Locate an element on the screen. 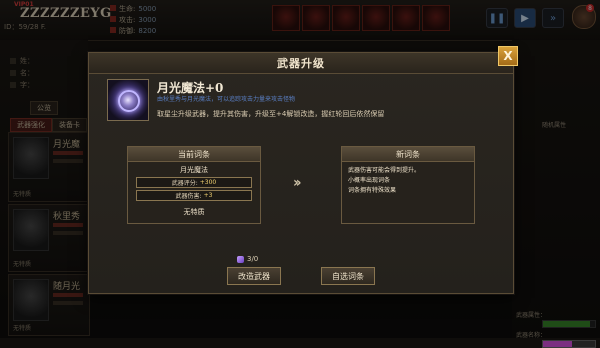 The width and height of the screenshot is (600, 348). upgrade-text: 取星尘升级武器，提升其伤害，升级至+4解锁改造，握红轮回后依然保留 is located at coordinates (271, 114).